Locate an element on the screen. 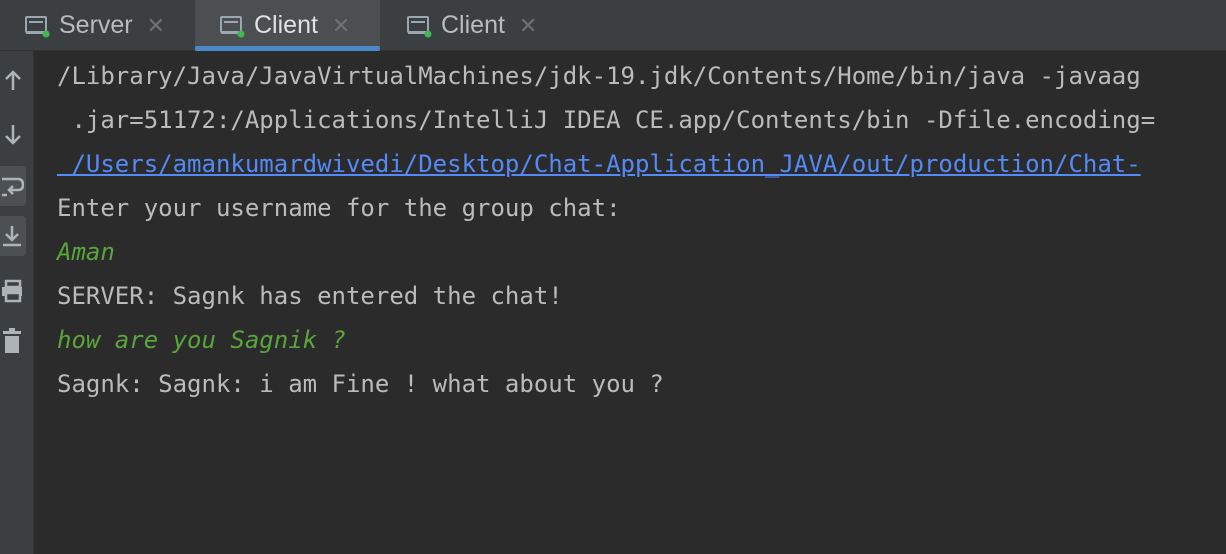  soft-wrap-icon is located at coordinates (13, 187).